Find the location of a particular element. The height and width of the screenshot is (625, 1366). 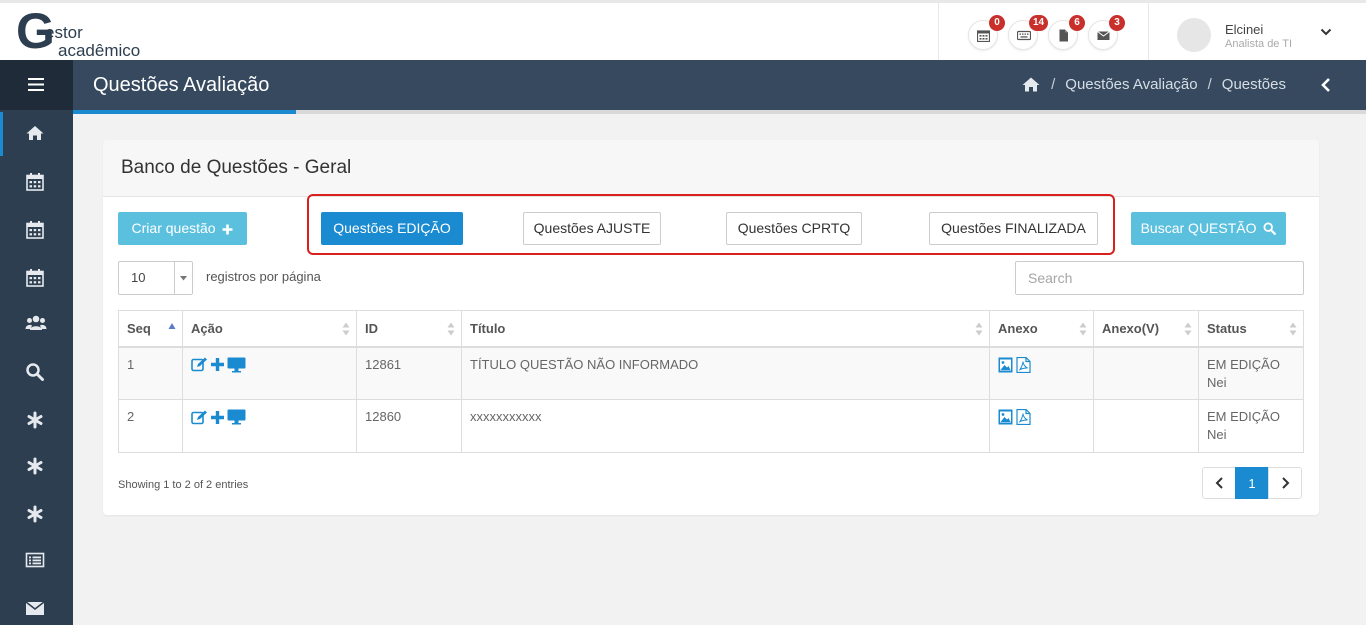

column-header-anexo: Anexo is located at coordinates (1041, 329).